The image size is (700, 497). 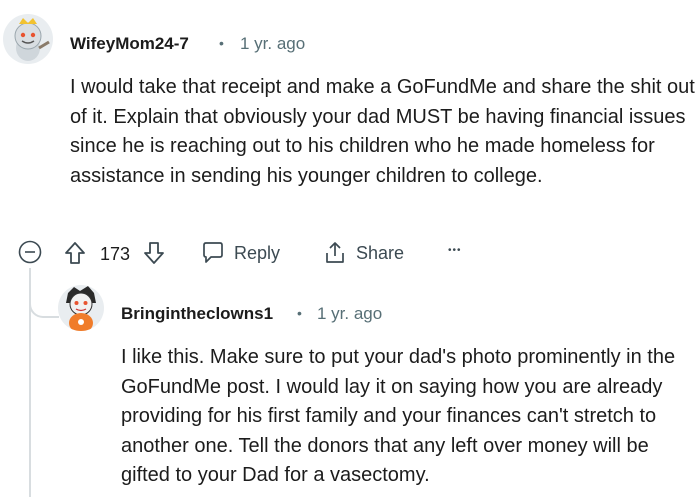 I want to click on upvote-arrow-icon, so click(x=75, y=253).